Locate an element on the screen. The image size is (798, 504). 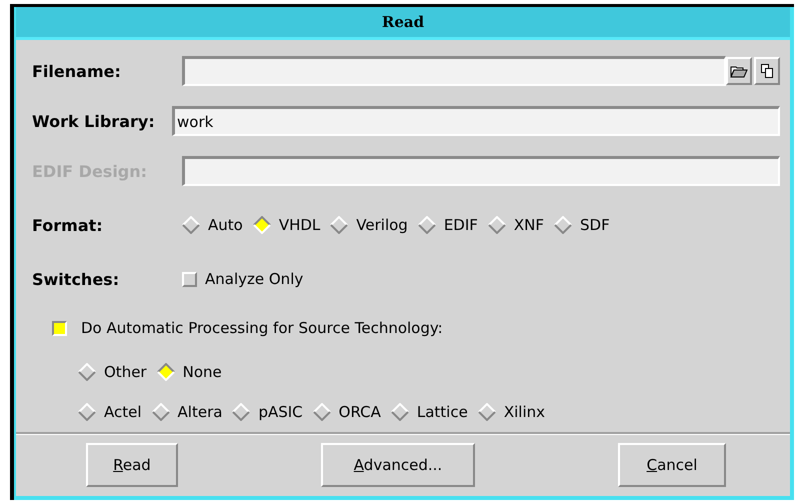
input-field: work is located at coordinates (476, 121).